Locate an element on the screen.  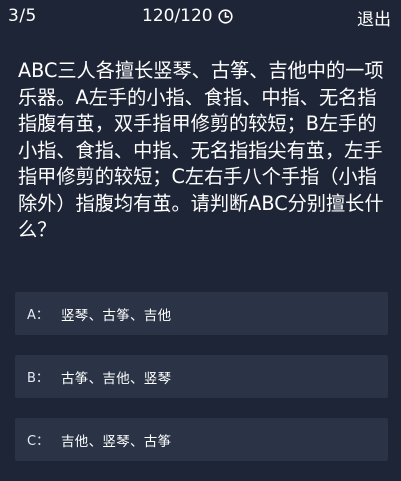
option-a-button: A： 竖琴、古筝、吉他 is located at coordinates (201, 313).